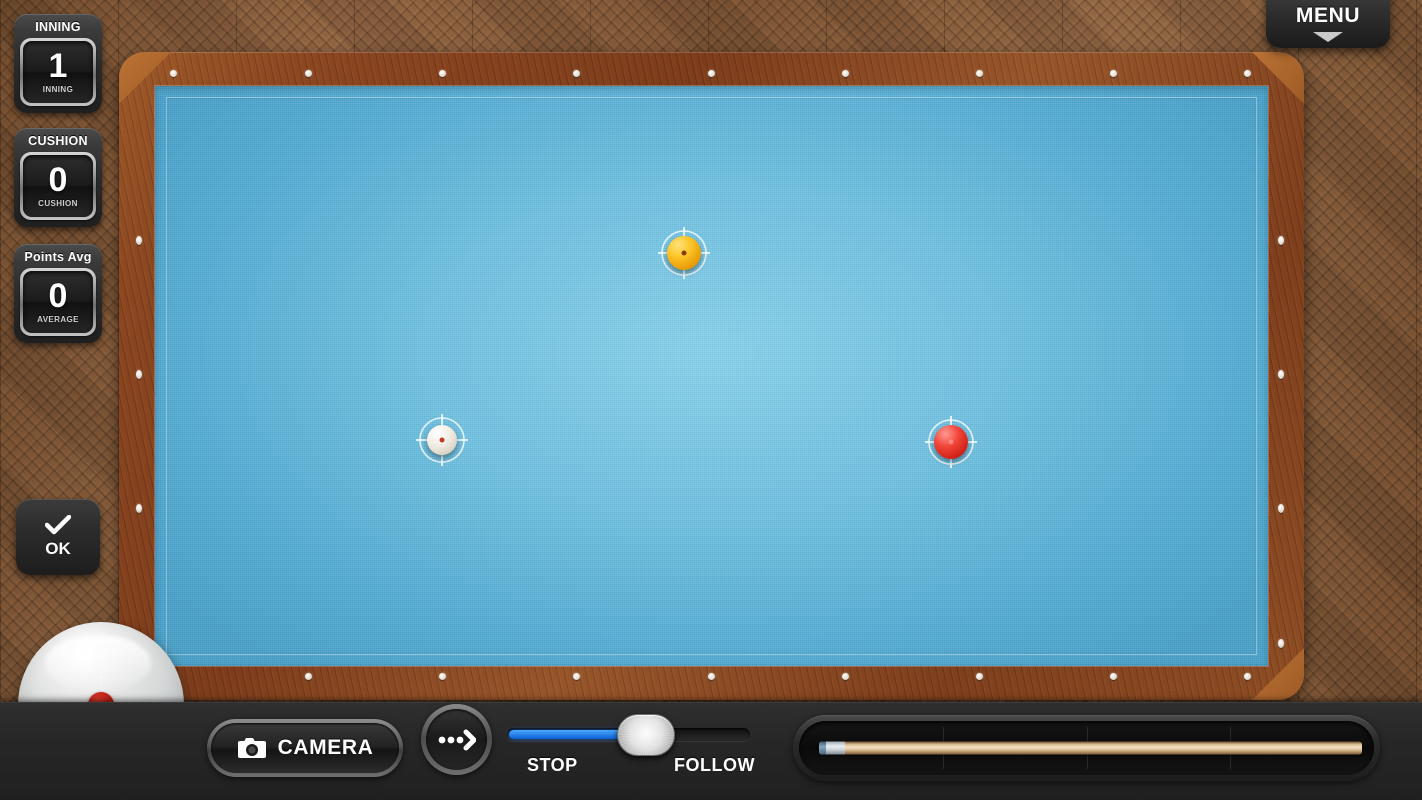 This screenshot has width=1422, height=800. I want to click on stat-display: 0 AVERAGE, so click(58, 302).